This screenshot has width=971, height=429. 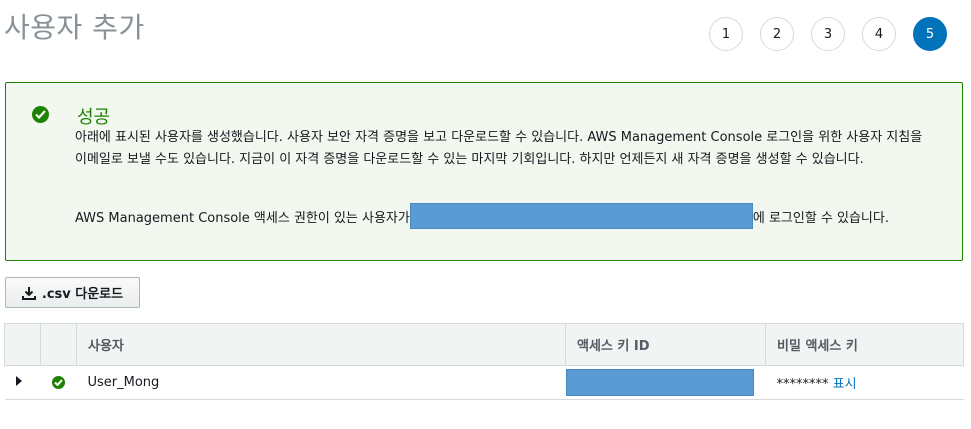 I want to click on download-csv-button: .csv 다운로드, so click(x=72, y=292).